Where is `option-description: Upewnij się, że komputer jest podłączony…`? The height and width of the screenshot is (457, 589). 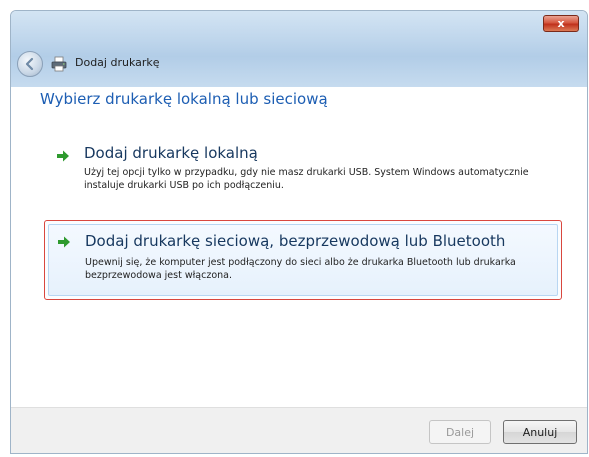 option-description: Upewnij się, że komputer jest podłączony… is located at coordinates (300, 269).